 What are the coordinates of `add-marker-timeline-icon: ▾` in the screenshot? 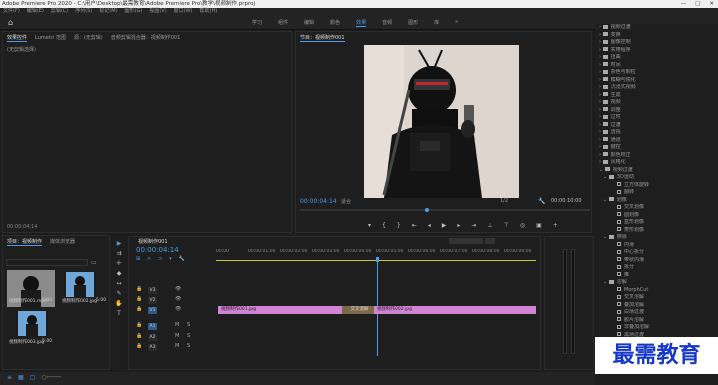 It's located at (170, 259).